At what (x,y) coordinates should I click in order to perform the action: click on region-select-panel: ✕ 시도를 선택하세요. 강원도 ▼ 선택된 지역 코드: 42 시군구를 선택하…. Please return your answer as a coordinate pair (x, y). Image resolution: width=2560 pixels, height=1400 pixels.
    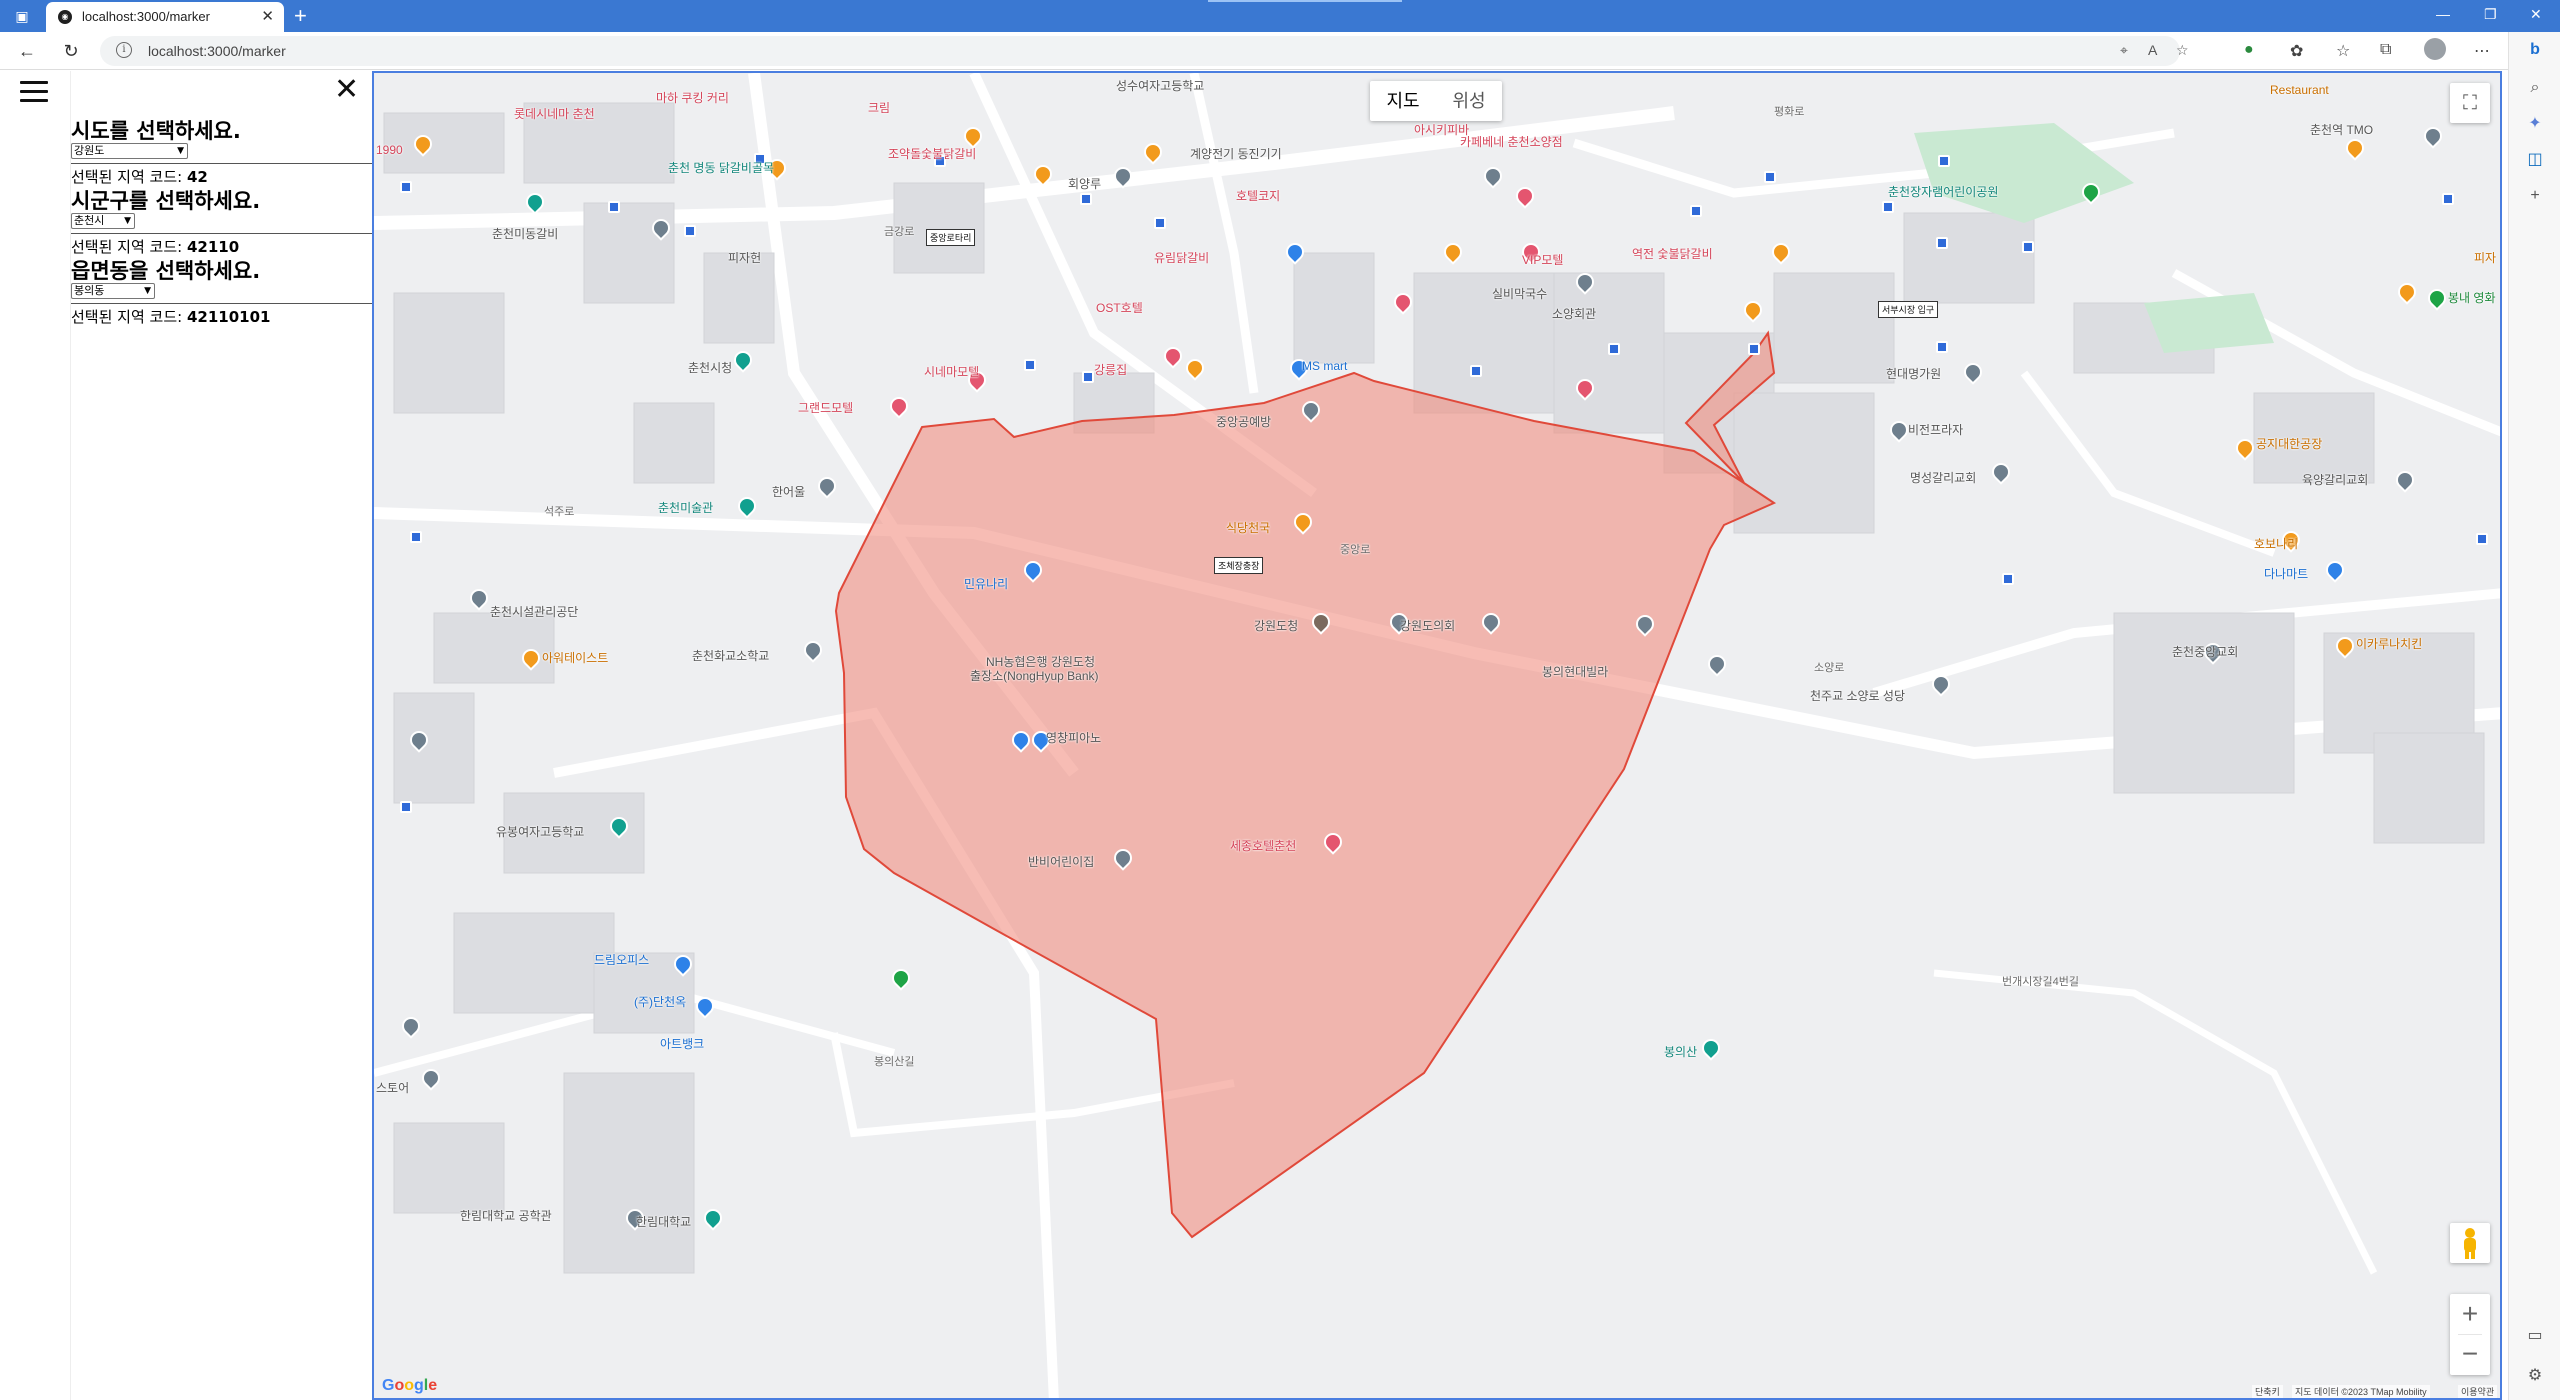
    Looking at the image, I should click on (186, 735).